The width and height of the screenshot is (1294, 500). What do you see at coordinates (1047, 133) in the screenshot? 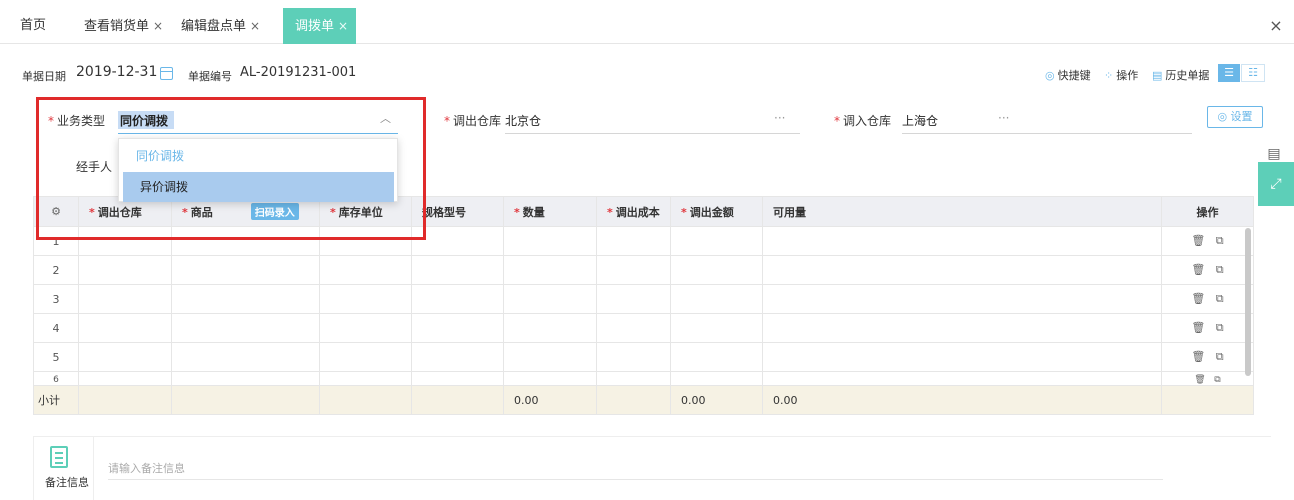
I see `in-warehouse-underline` at bounding box center [1047, 133].